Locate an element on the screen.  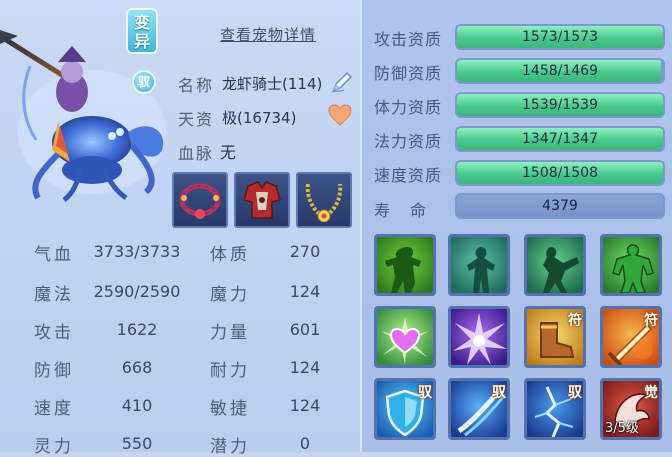
aptitude-bar: 1508/1508 is located at coordinates (560, 173).